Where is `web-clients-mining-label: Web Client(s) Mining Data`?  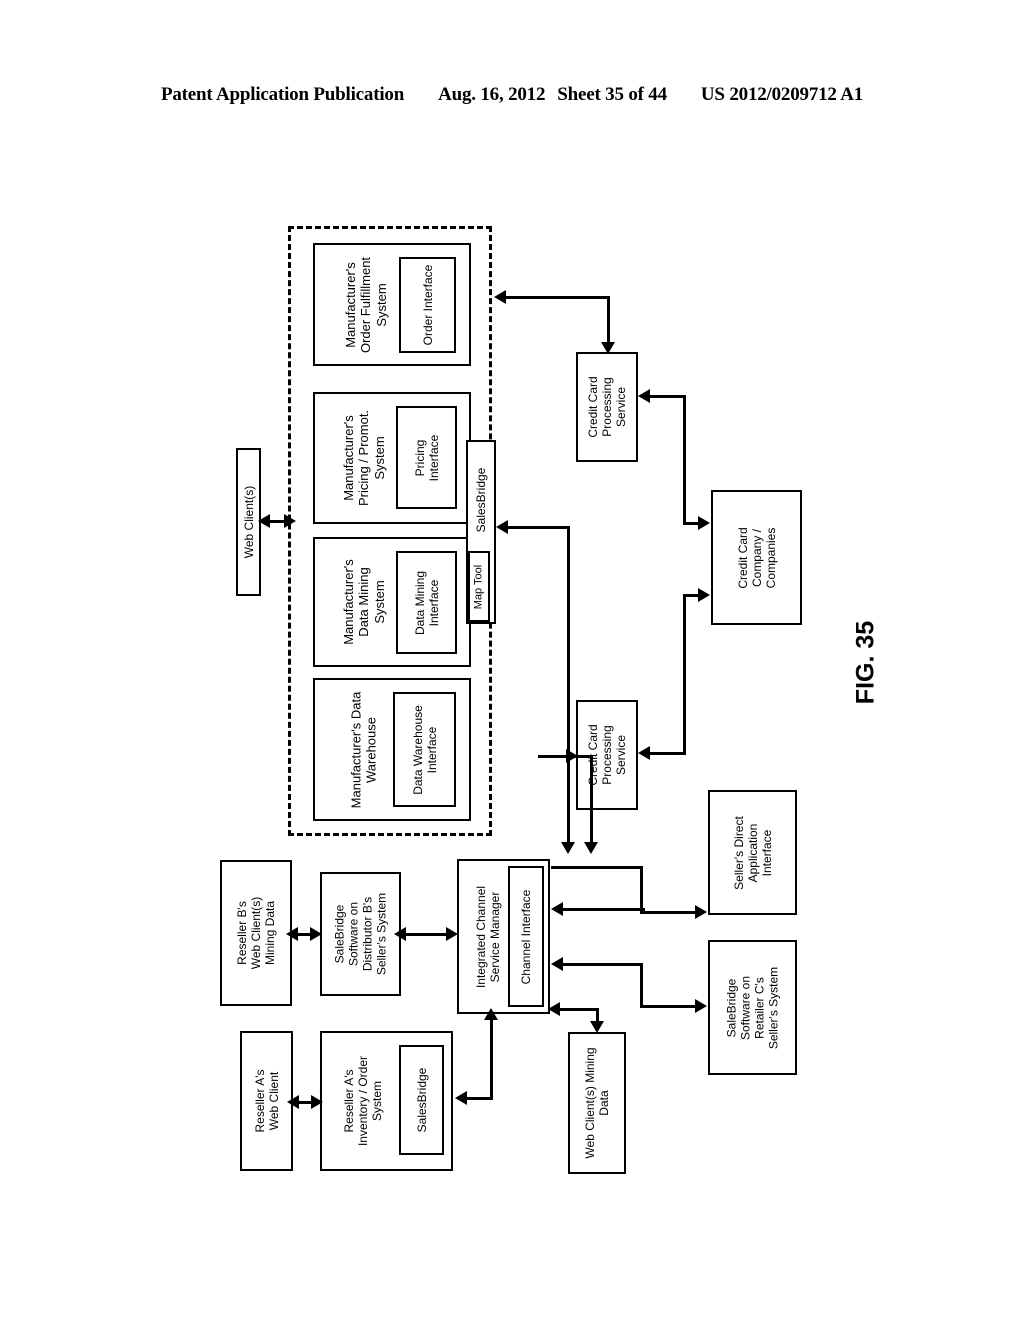 web-clients-mining-label: Web Client(s) Mining Data is located at coordinates (596, 1103).